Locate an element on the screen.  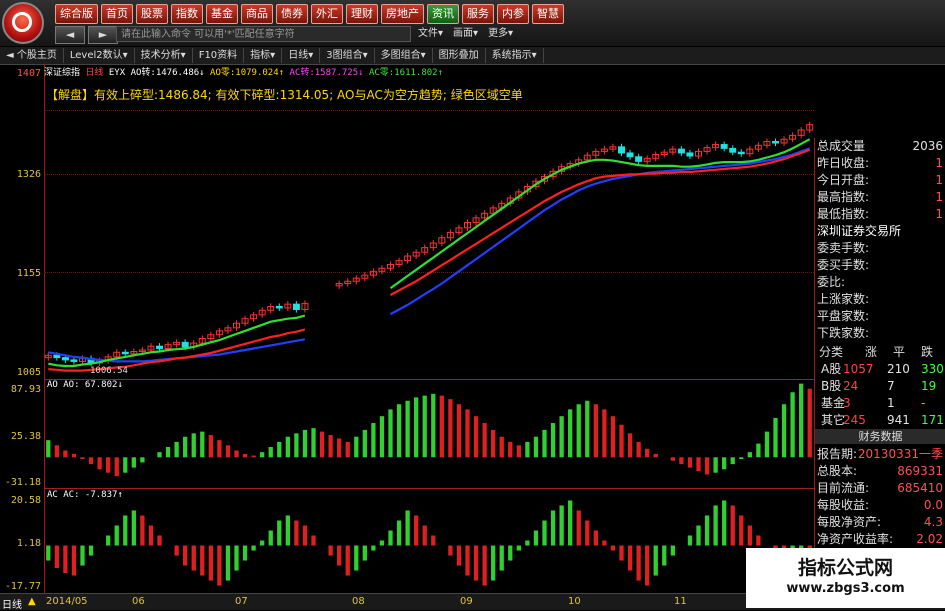
quote-row: 下跌家数: is located at coordinates (881, 333).